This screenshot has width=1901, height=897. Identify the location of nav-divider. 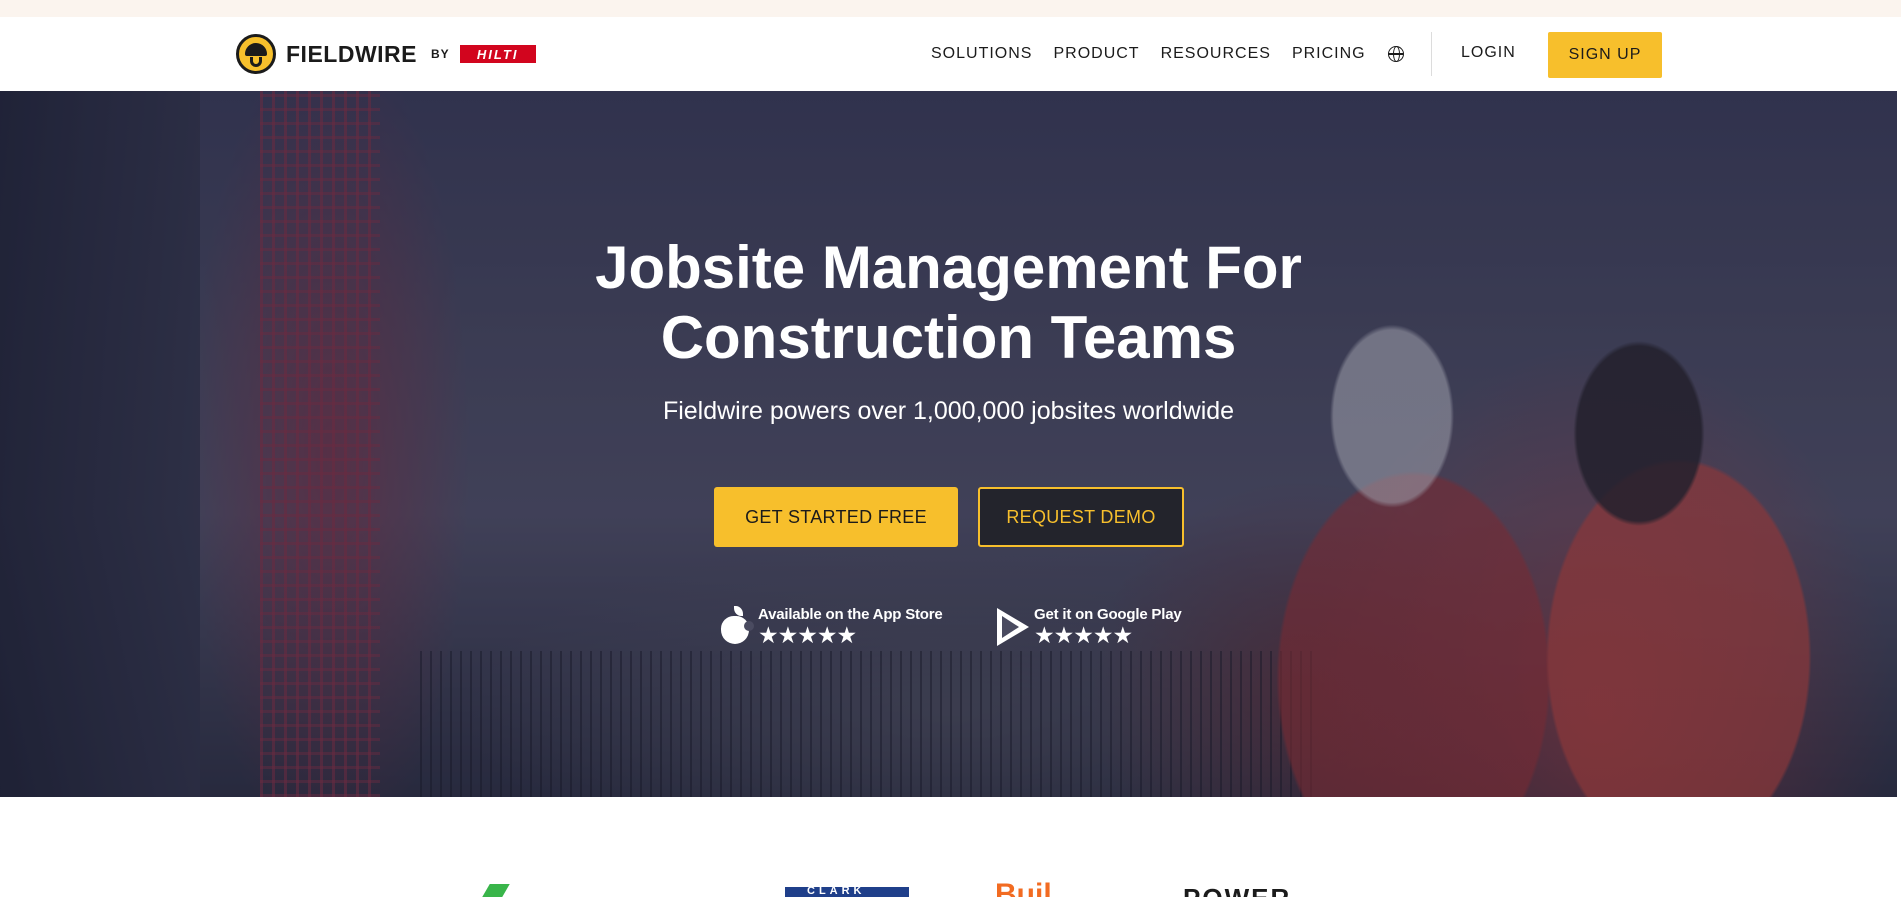
(1431, 54).